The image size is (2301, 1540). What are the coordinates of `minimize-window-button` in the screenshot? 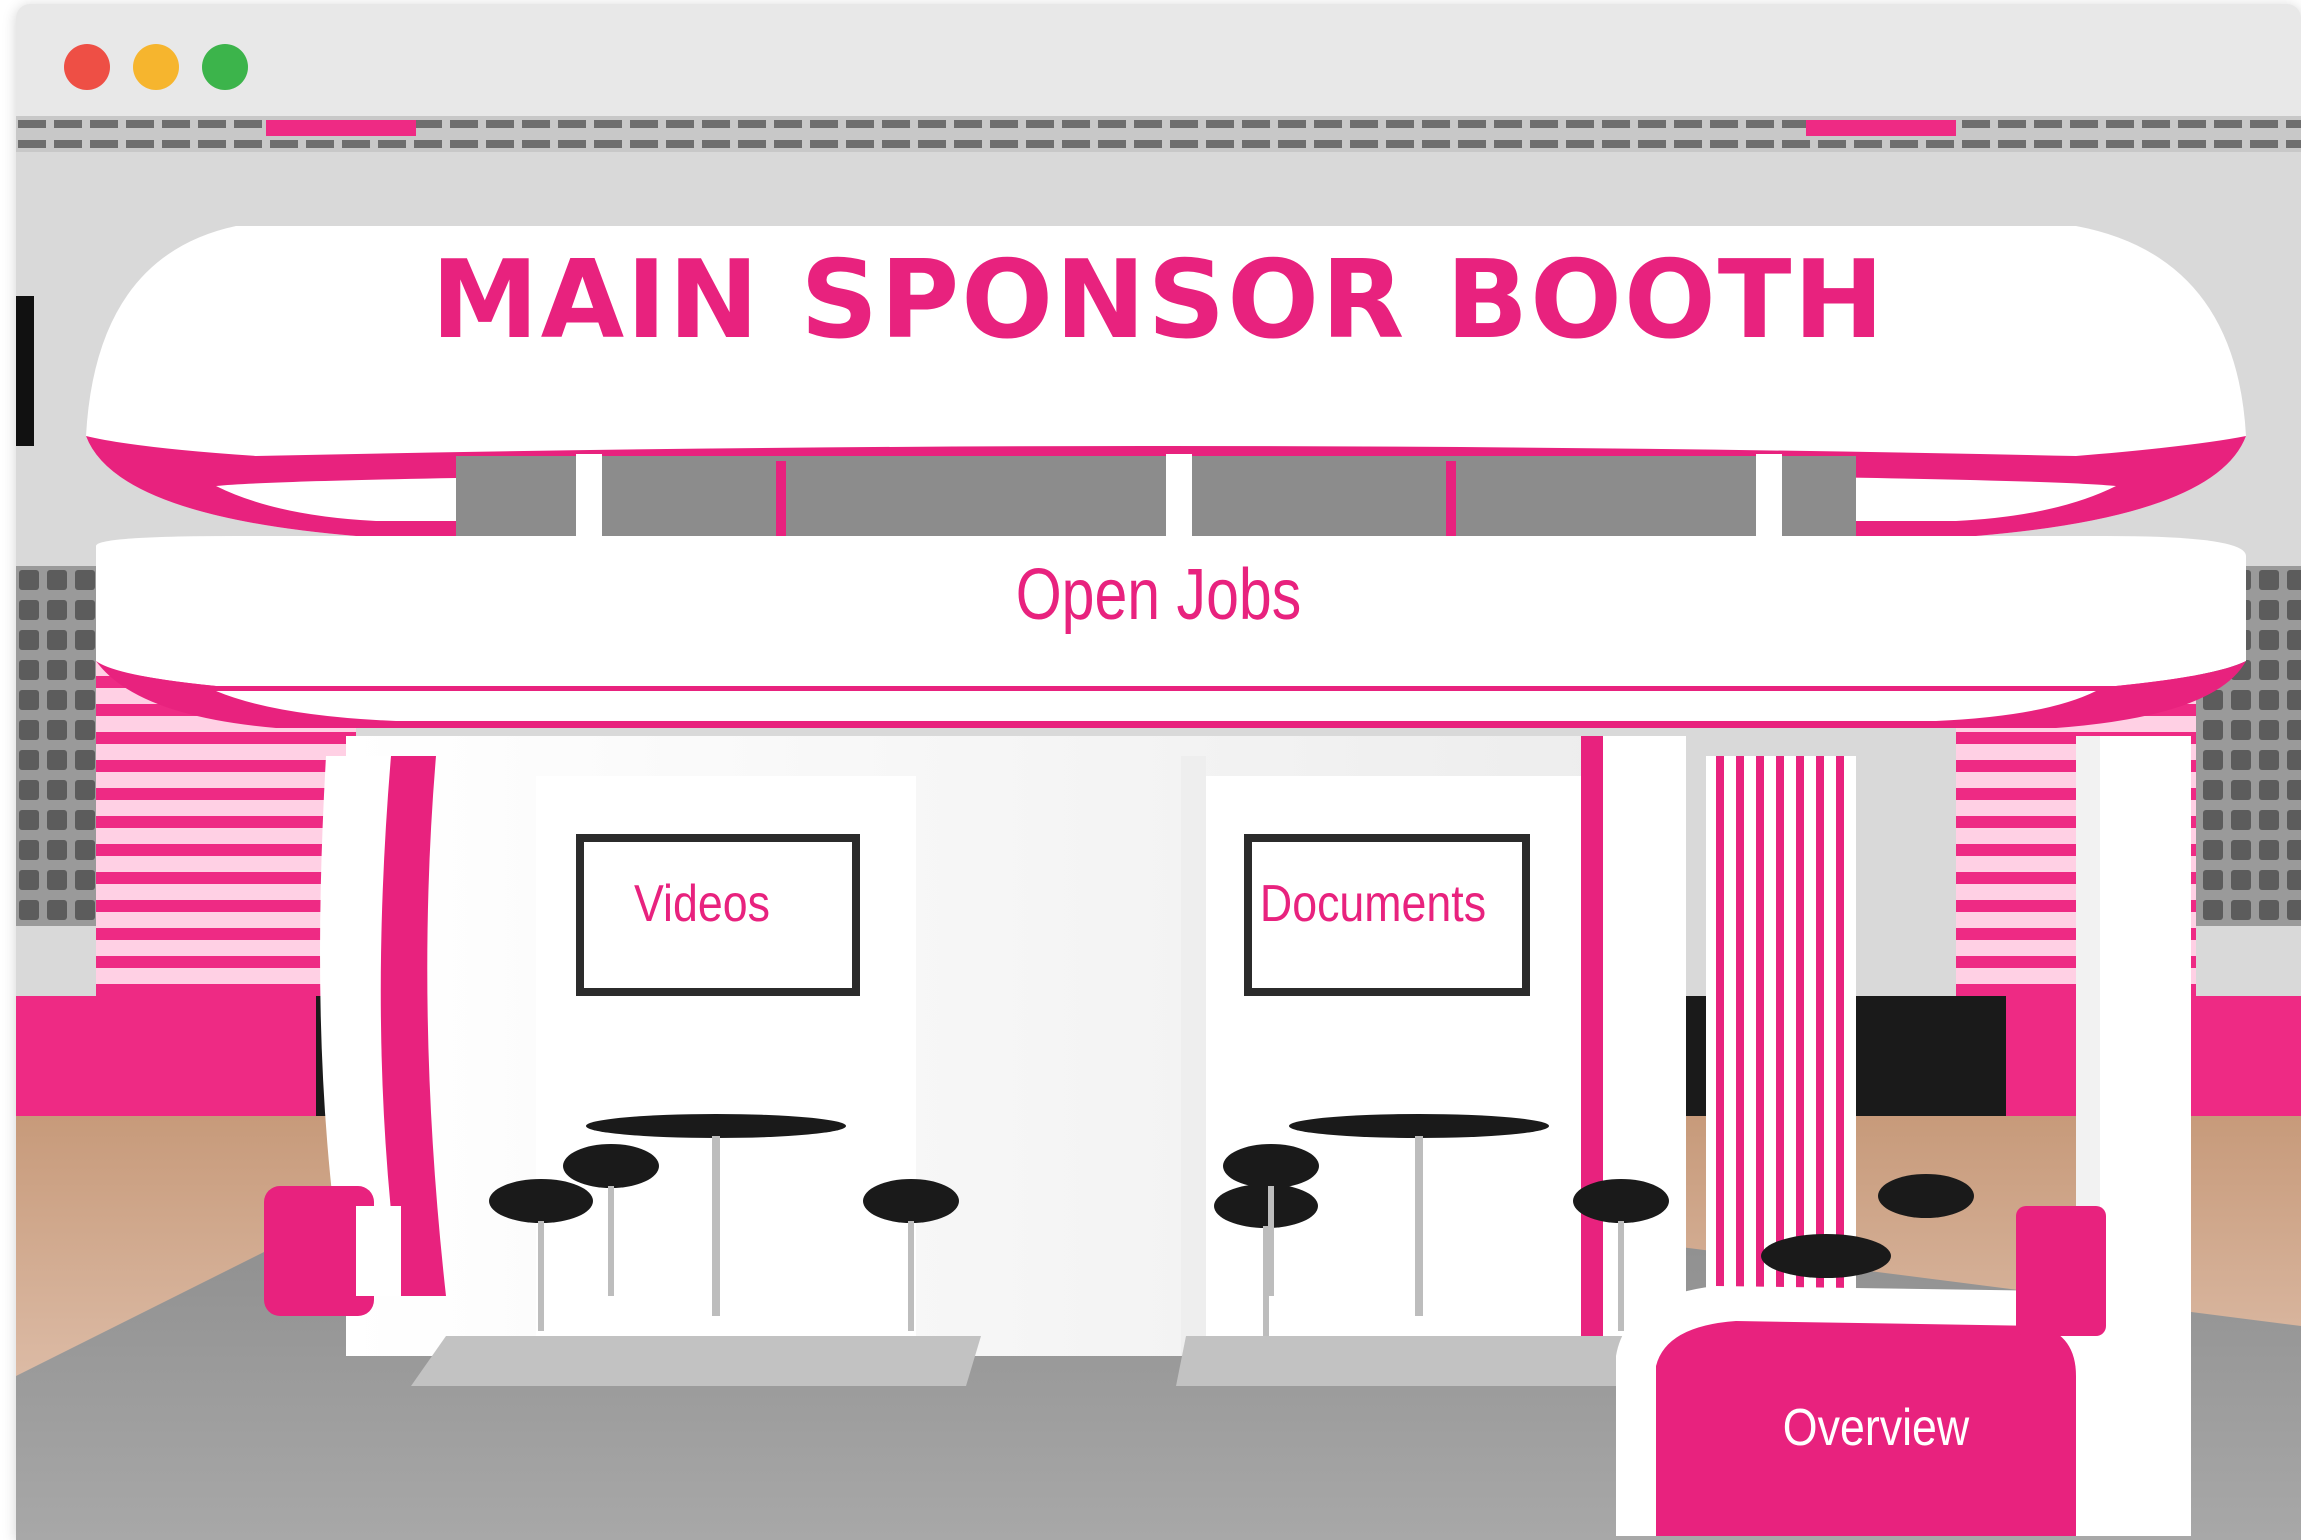 It's located at (156, 67).